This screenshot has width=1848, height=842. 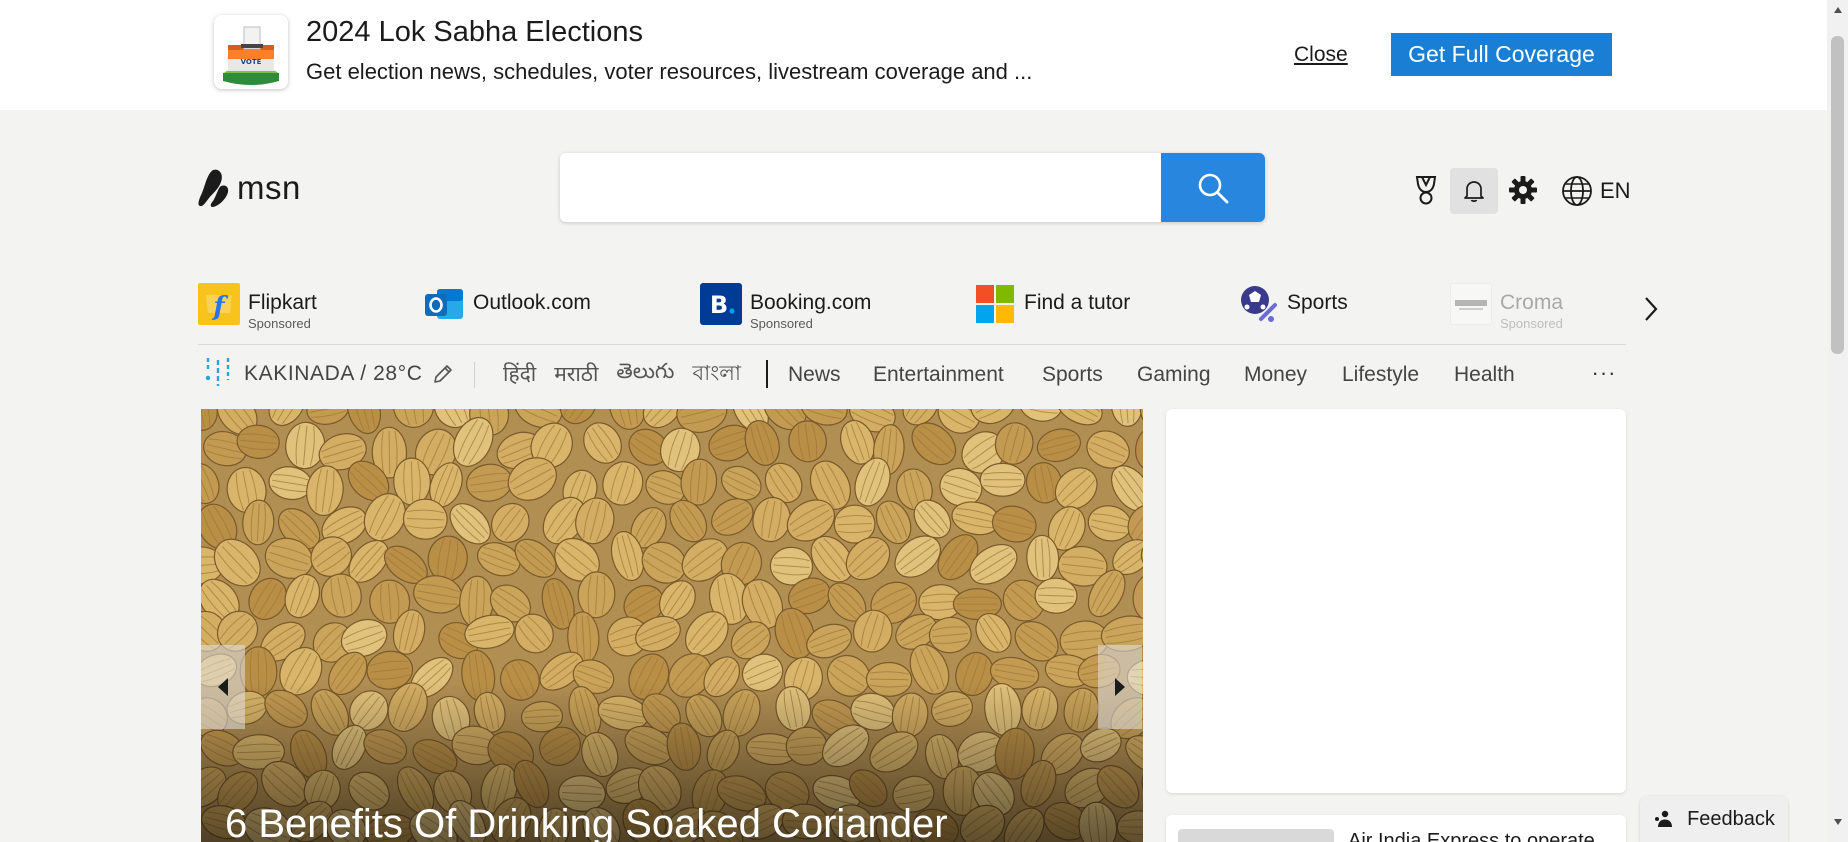 What do you see at coordinates (474, 32) in the screenshot?
I see `banner-title: 2024 Lok Sabha Elections` at bounding box center [474, 32].